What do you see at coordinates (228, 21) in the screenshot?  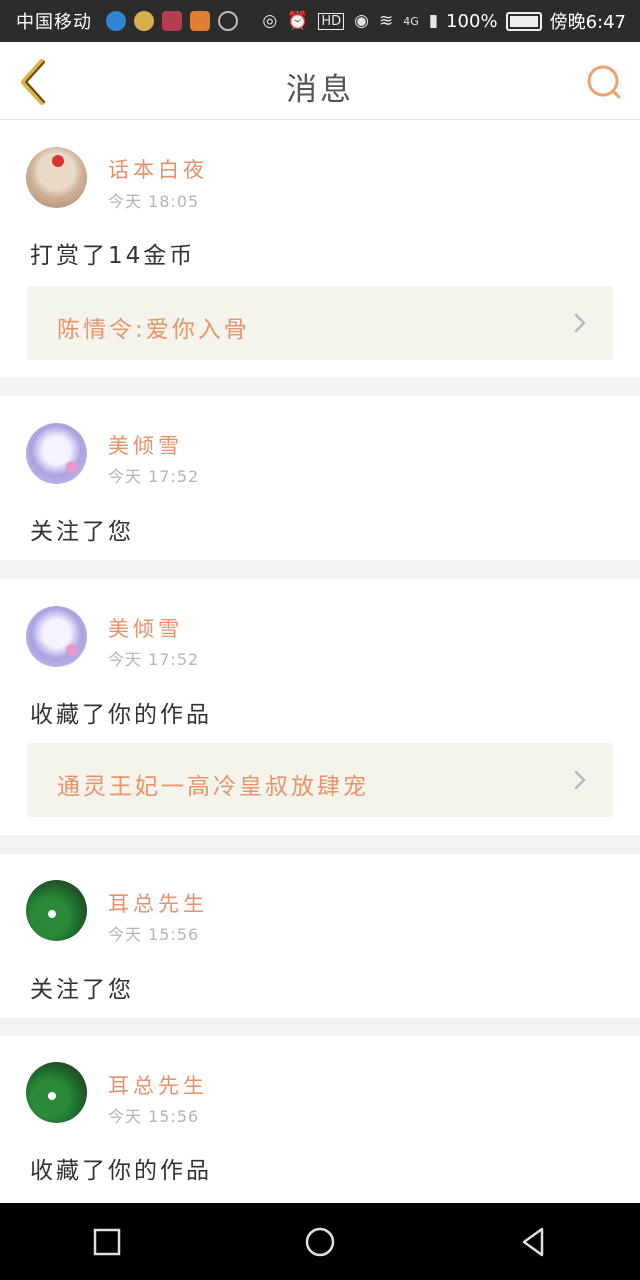 I see `settings-notification-icon` at bounding box center [228, 21].